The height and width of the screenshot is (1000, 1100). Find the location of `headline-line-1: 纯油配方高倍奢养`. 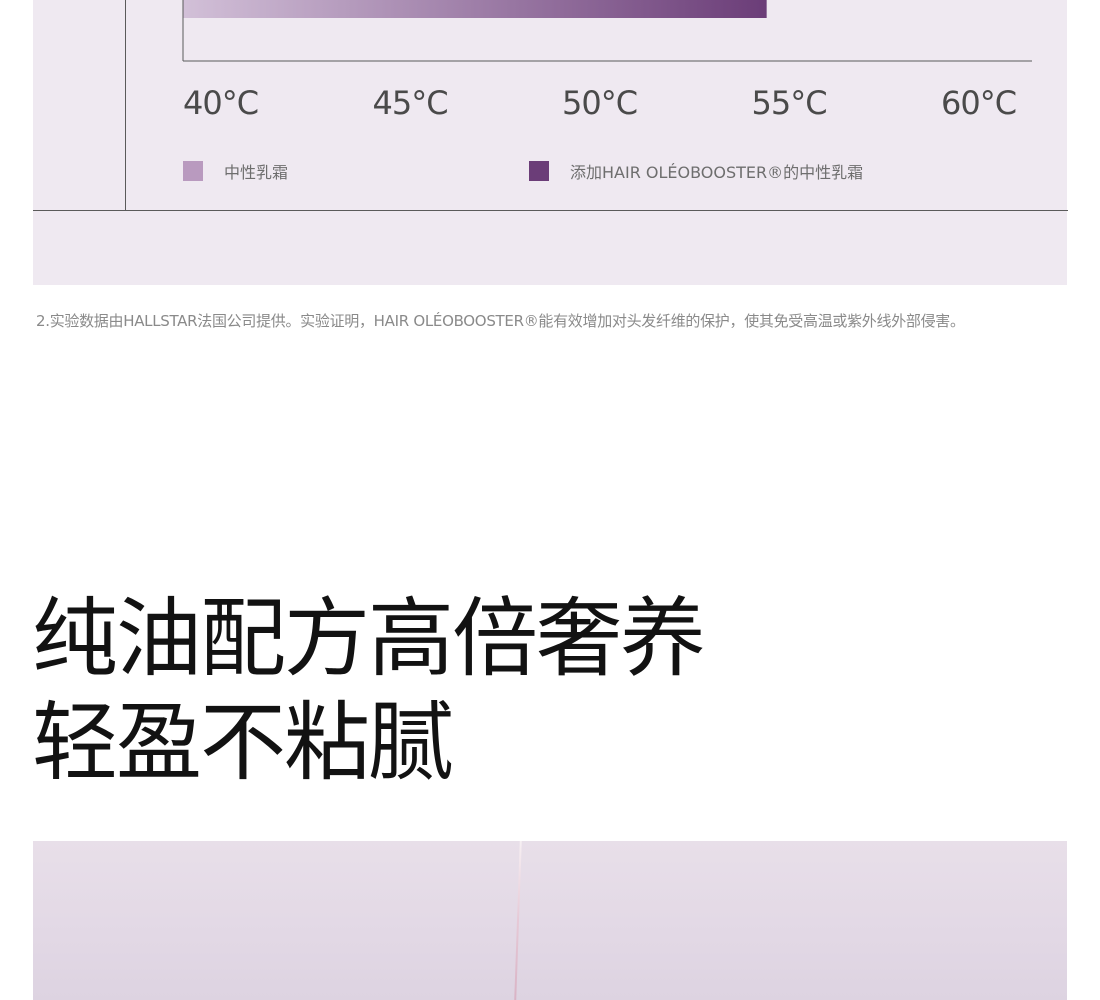

headline-line-1: 纯油配方高倍奢养 is located at coordinates (369, 639).